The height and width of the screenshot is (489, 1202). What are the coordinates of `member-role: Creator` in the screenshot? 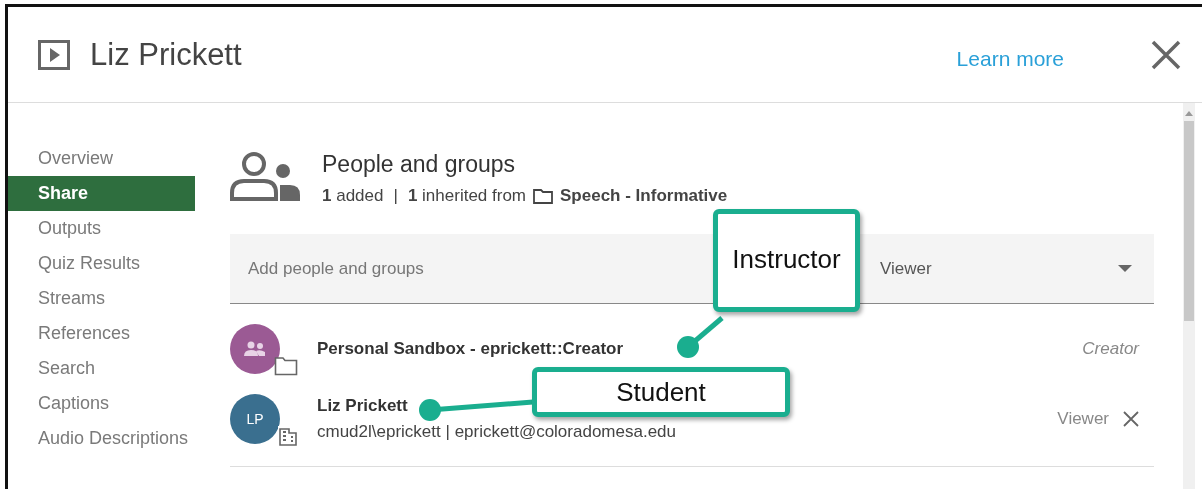 It's located at (1110, 349).